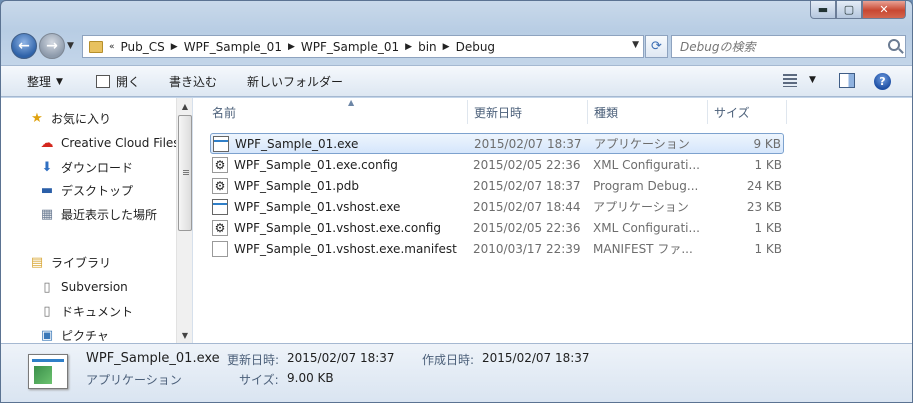 The image size is (913, 403). What do you see at coordinates (448, 360) in the screenshot?
I see `details-created-label: 作成日時:` at bounding box center [448, 360].